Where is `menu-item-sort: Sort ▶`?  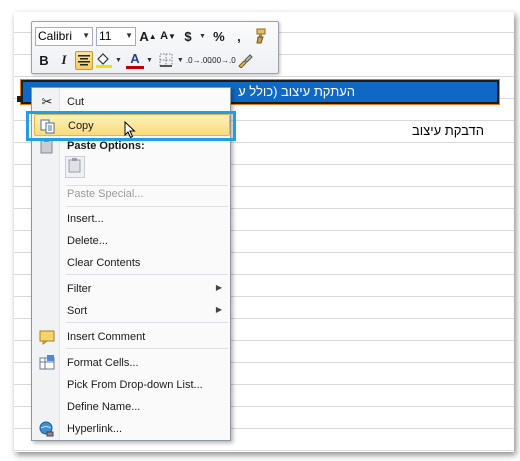
menu-item-sort: Sort ▶ is located at coordinates (132, 311).